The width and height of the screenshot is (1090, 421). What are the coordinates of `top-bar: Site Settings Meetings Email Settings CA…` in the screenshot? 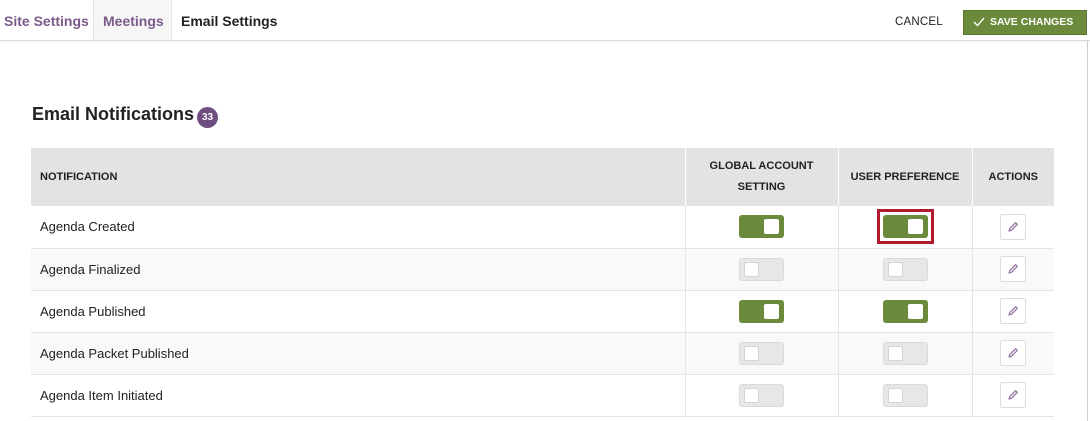 It's located at (545, 20).